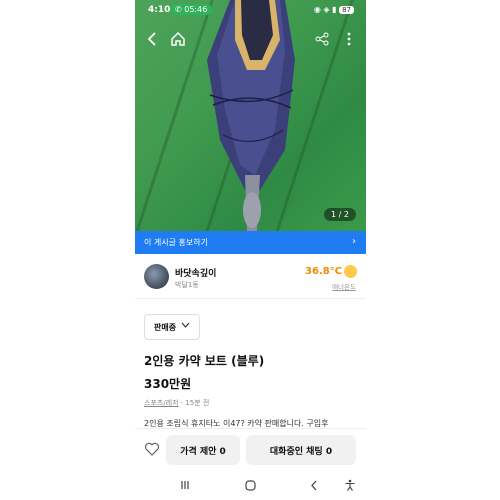 The image size is (500, 500). I want to click on heart-icon, so click(152, 449).